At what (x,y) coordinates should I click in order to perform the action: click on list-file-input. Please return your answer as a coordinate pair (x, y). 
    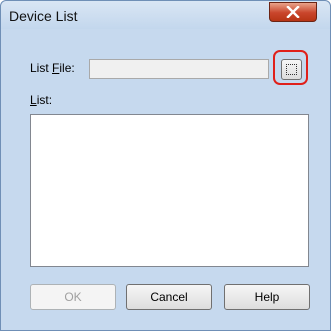
    Looking at the image, I should click on (179, 69).